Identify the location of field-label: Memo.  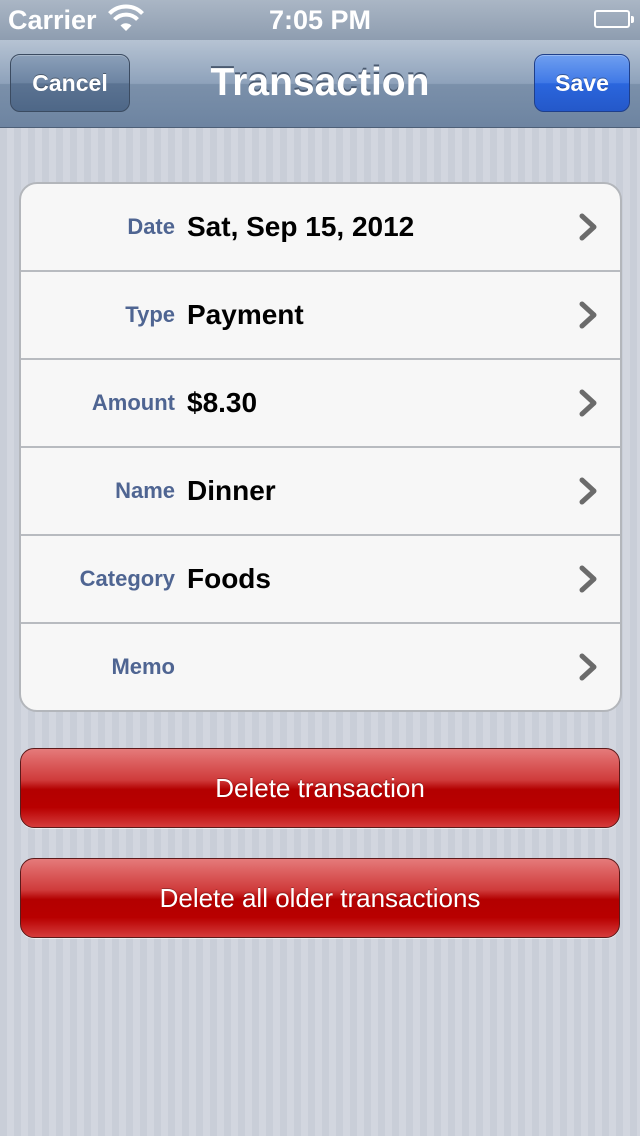
(143, 666).